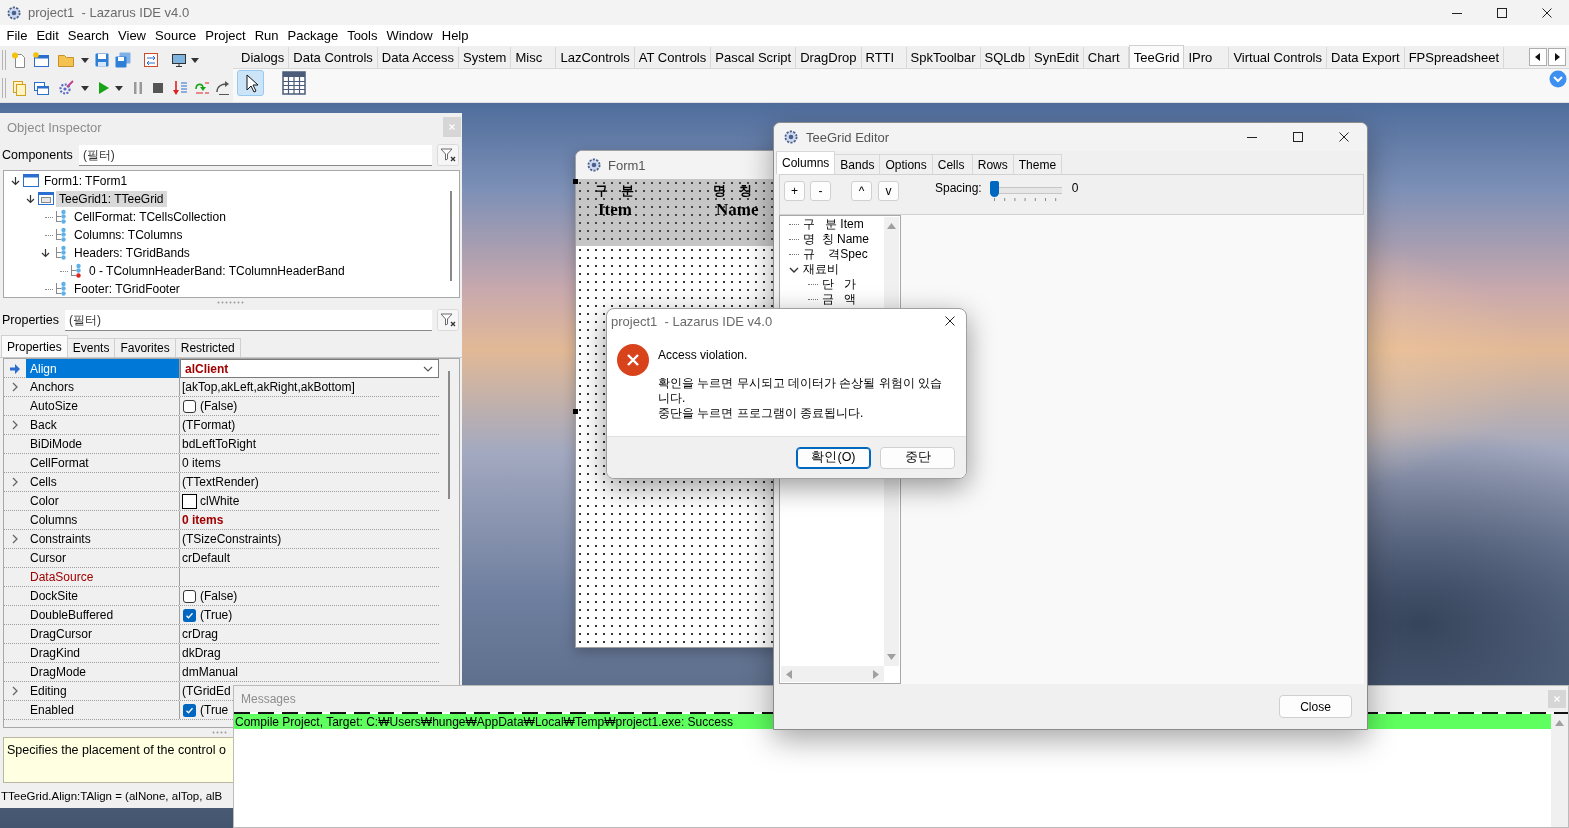 This screenshot has width=1569, height=828. I want to click on palette-tab: TeeGrid, so click(1156, 56).